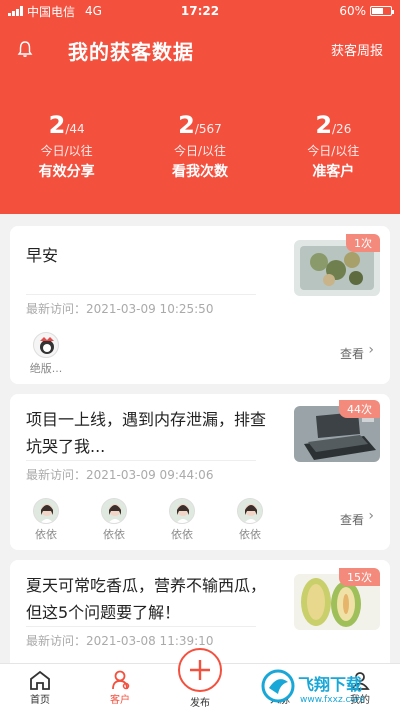  Describe the element at coordinates (382, 11) in the screenshot. I see `battery-icon` at that location.